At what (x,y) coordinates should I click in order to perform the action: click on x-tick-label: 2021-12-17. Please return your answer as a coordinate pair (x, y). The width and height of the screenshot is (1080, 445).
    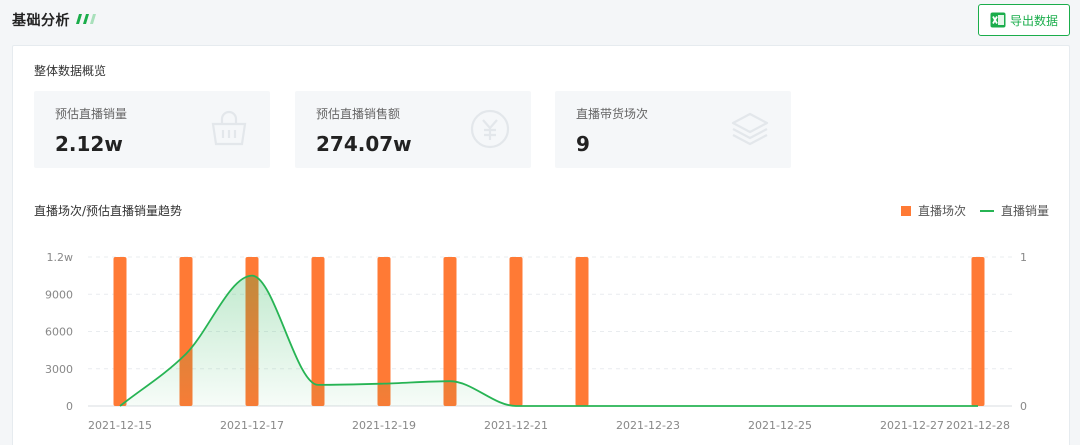
    Looking at the image, I should click on (252, 425).